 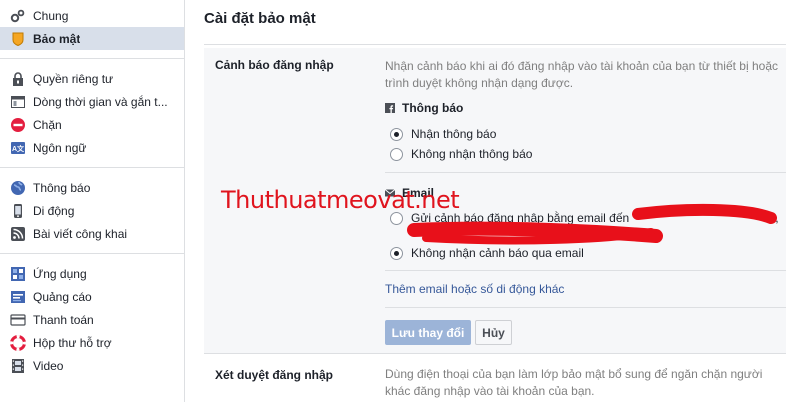 What do you see at coordinates (18, 79) in the screenshot?
I see `privacy-lock-icon` at bounding box center [18, 79].